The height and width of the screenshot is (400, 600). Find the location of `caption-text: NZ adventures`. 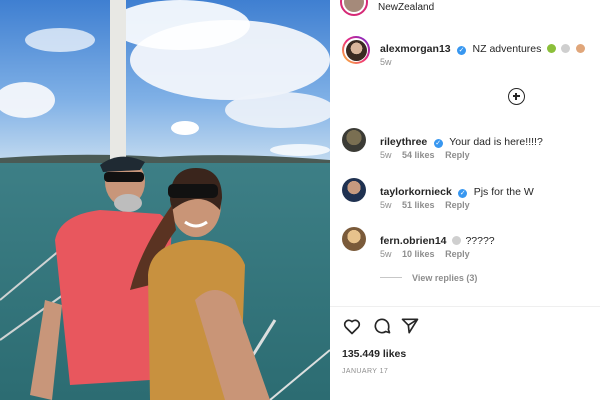

caption-text: NZ adventures is located at coordinates (507, 49).